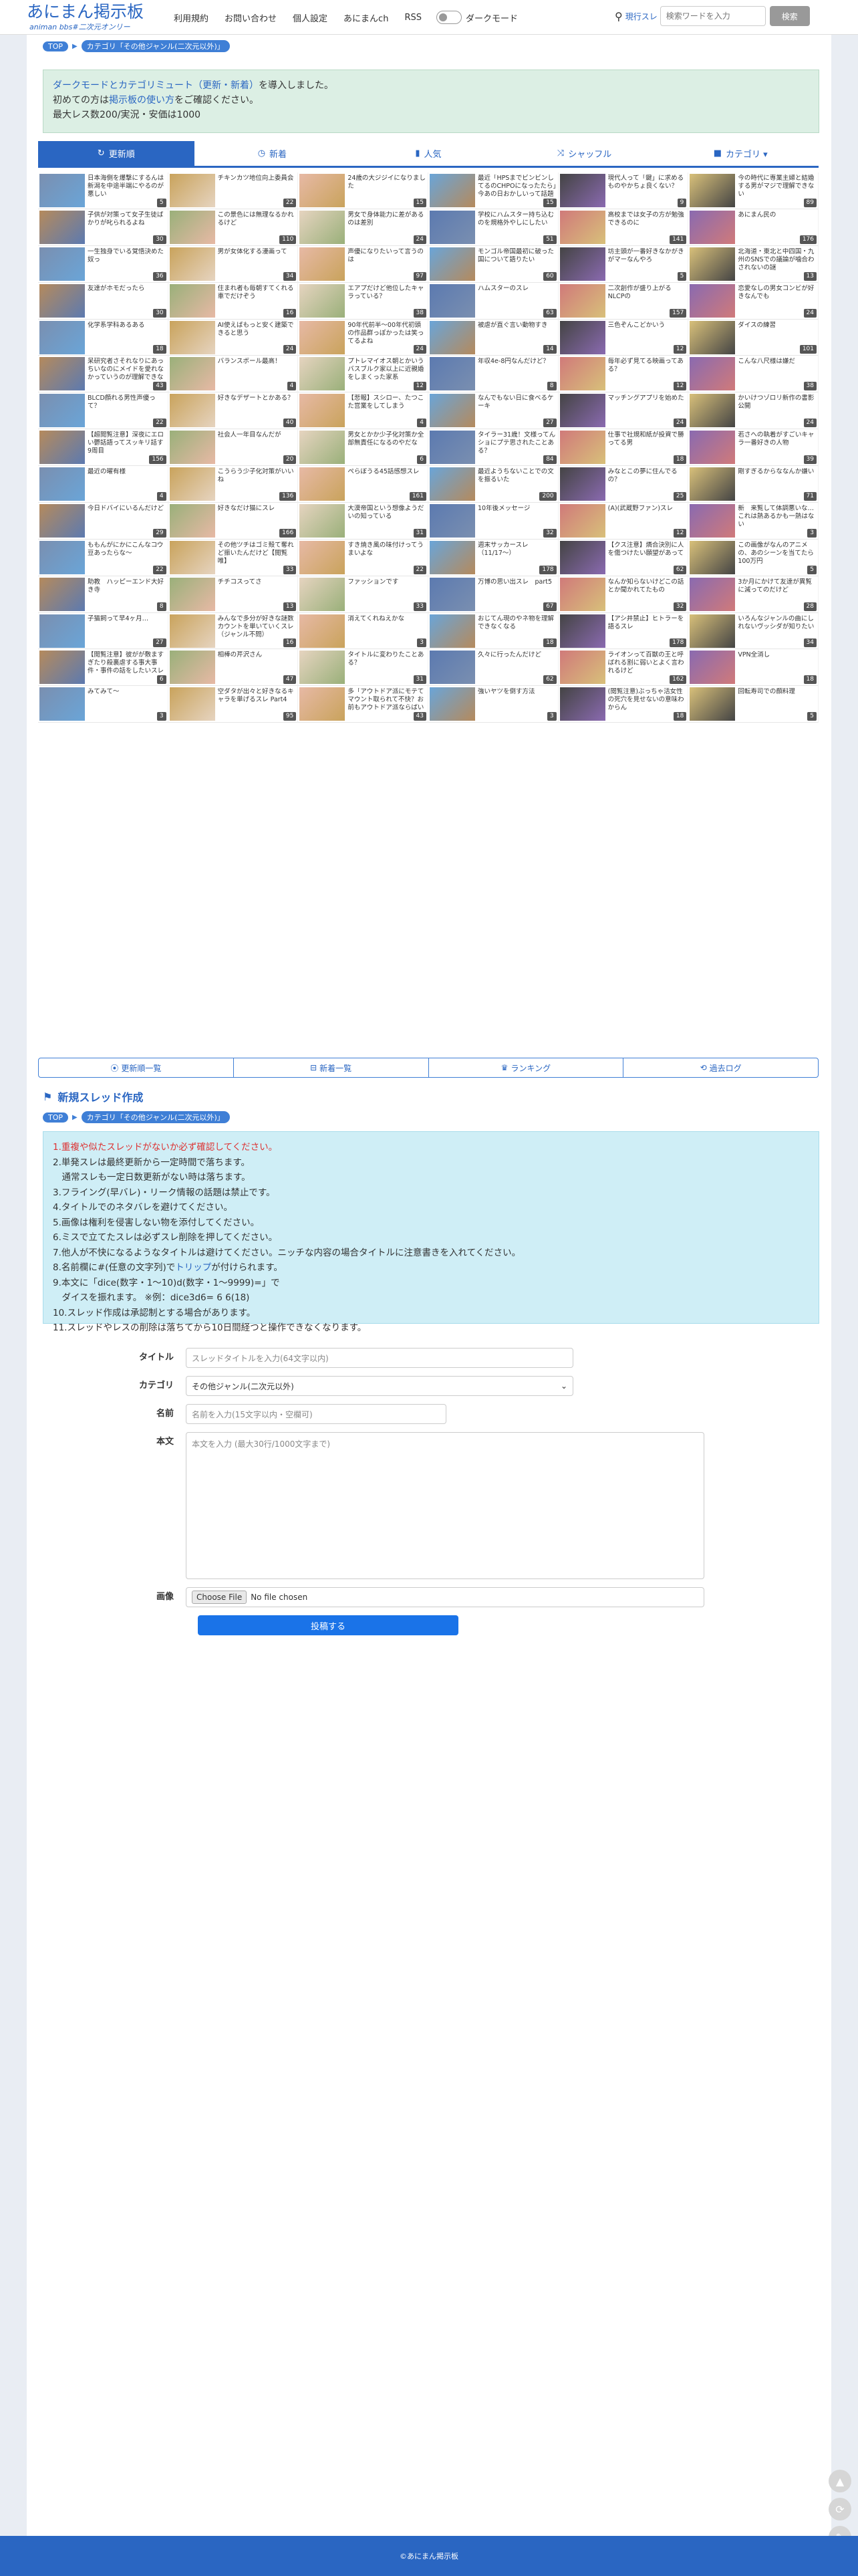  Describe the element at coordinates (127, 472) in the screenshot. I see `thread-title: 最近の曜有様` at that location.